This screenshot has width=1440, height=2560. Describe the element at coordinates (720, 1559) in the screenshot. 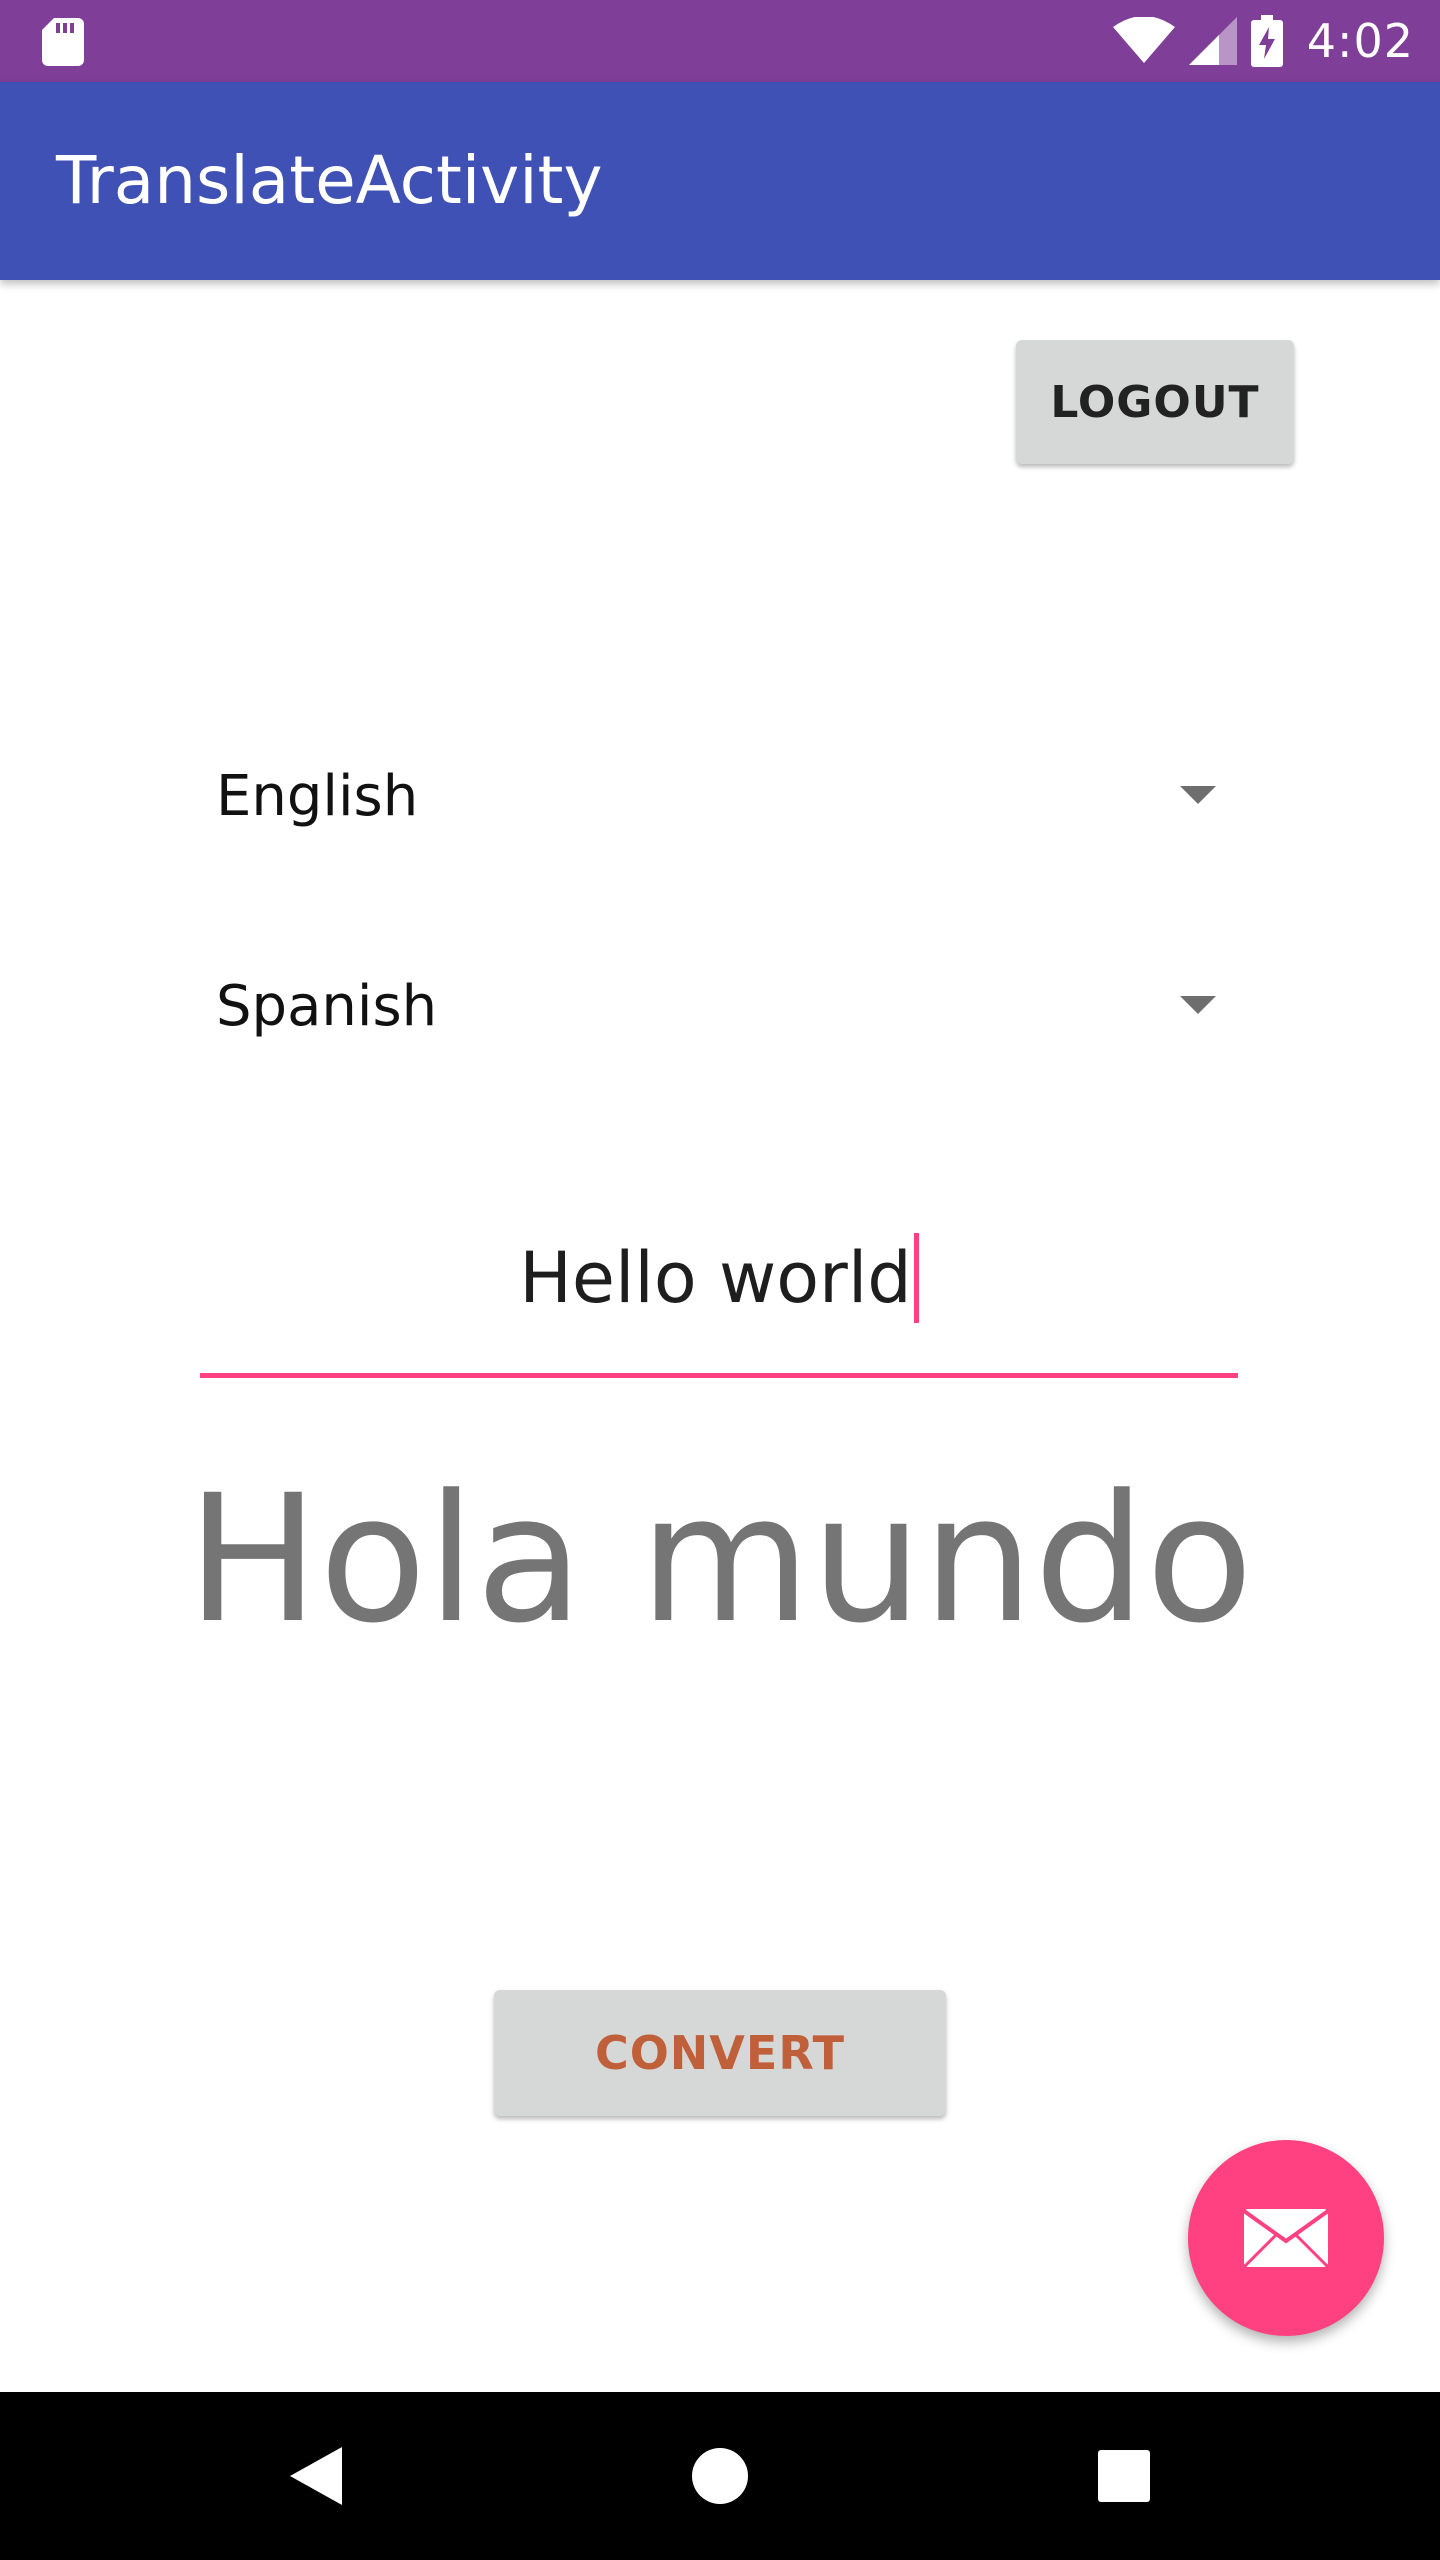

I see `translation-output: Hola mundo` at that location.